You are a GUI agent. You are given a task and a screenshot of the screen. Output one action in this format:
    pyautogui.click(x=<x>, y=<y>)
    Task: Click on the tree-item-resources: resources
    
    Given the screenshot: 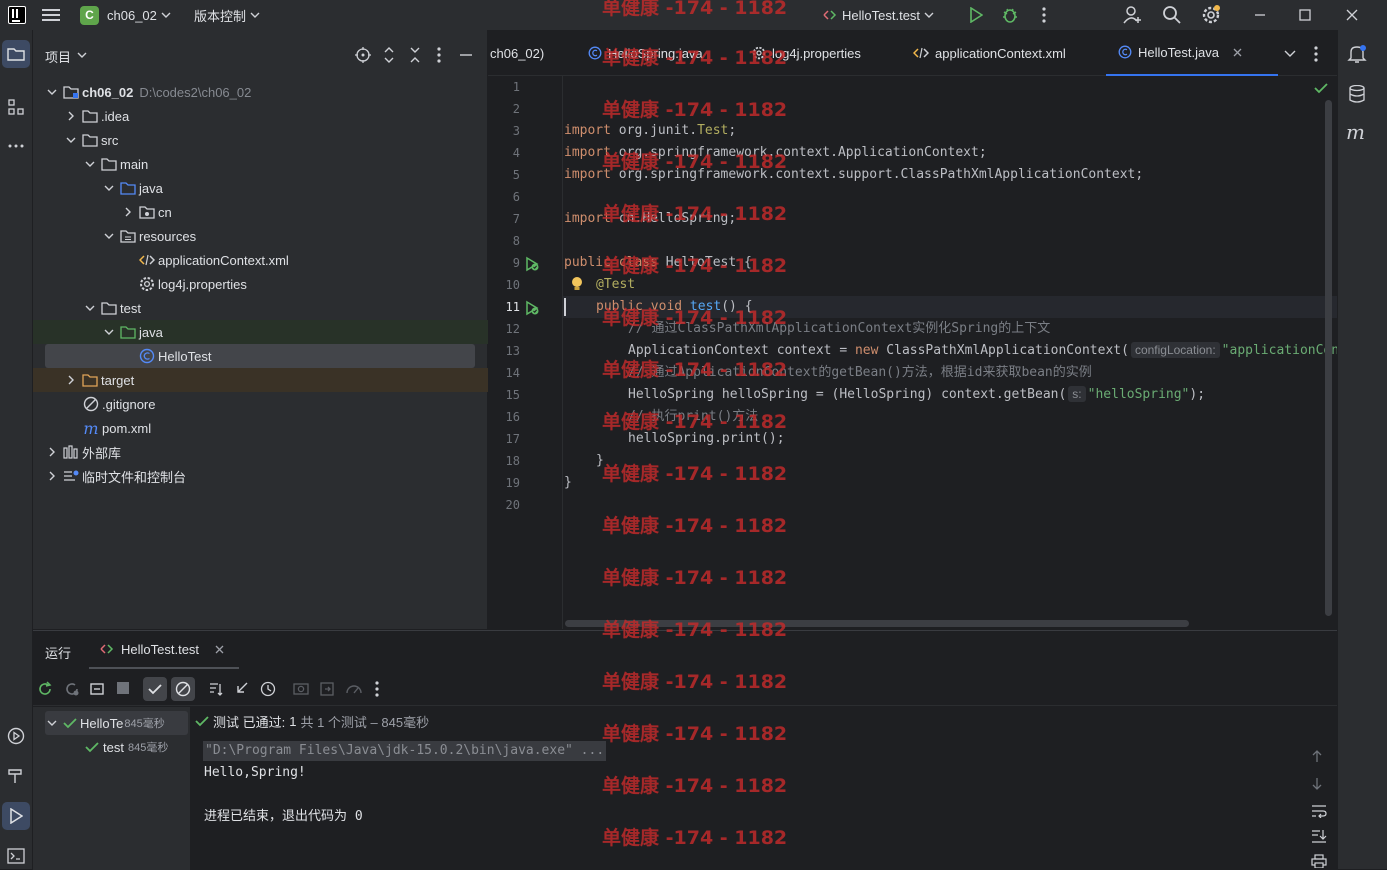 What is the action you would take?
    pyautogui.click(x=265, y=236)
    